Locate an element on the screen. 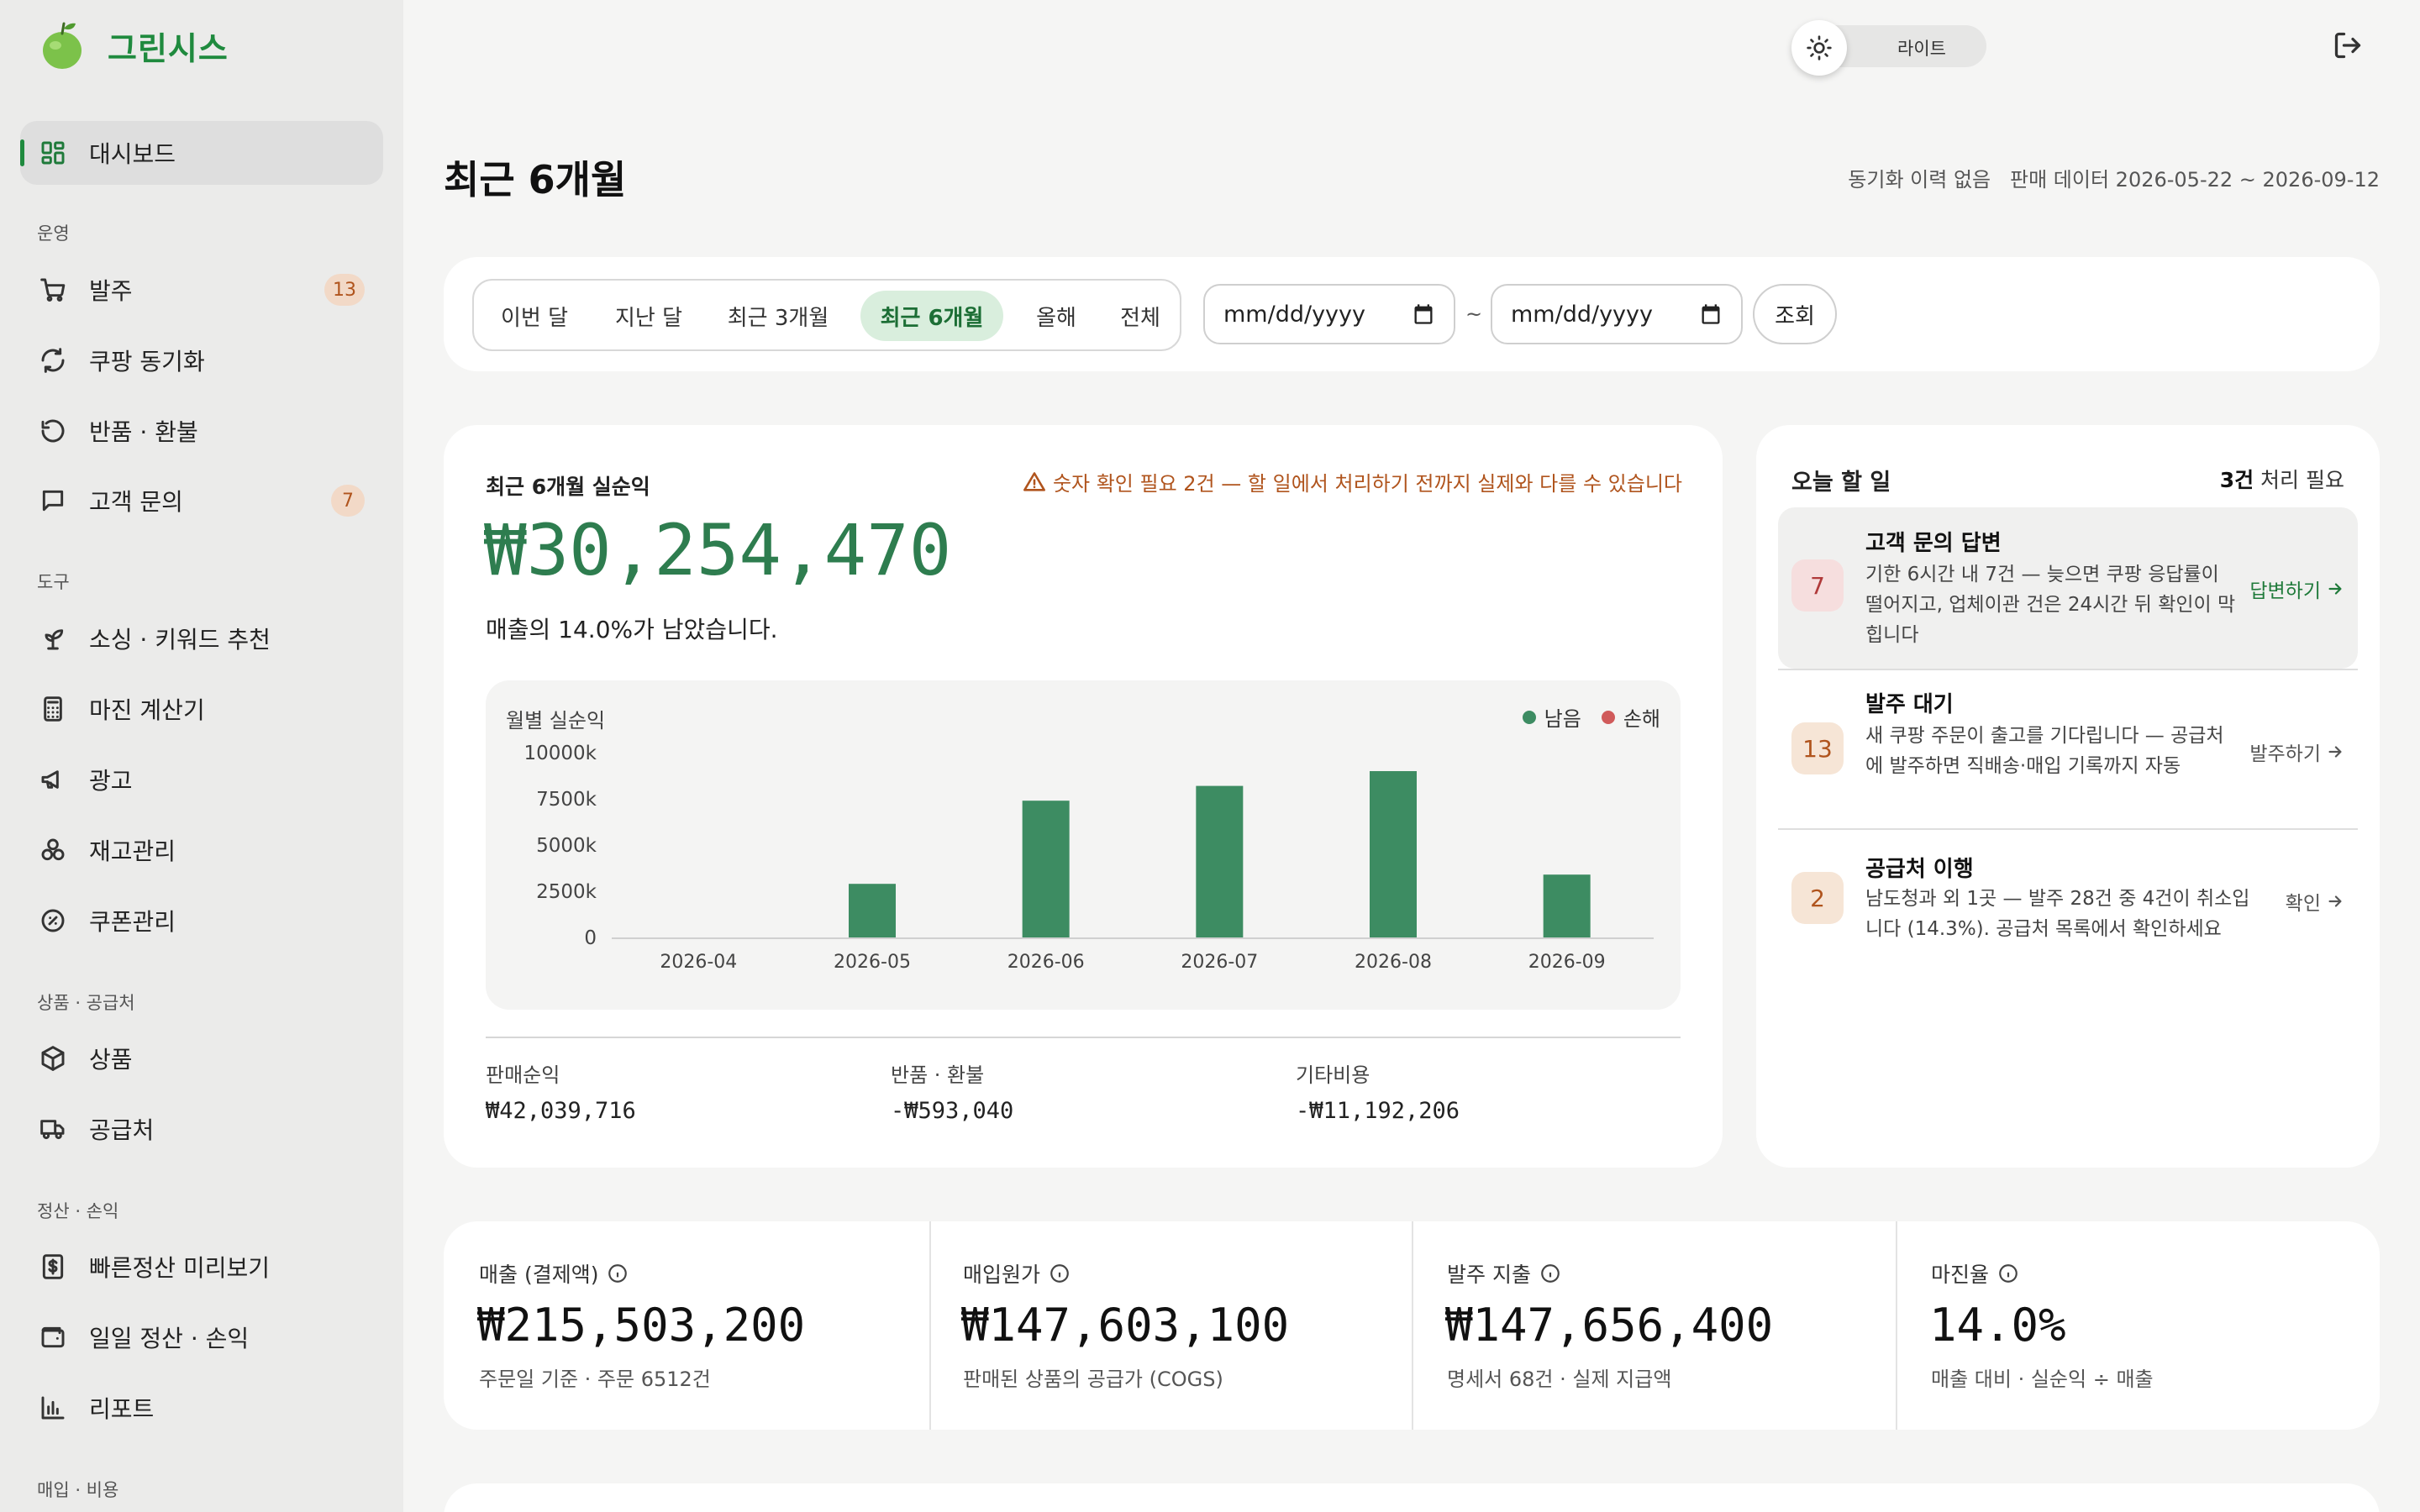 Image resolution: width=2420 pixels, height=1512 pixels. y-tick-label: 2500k is located at coordinates (567, 892).